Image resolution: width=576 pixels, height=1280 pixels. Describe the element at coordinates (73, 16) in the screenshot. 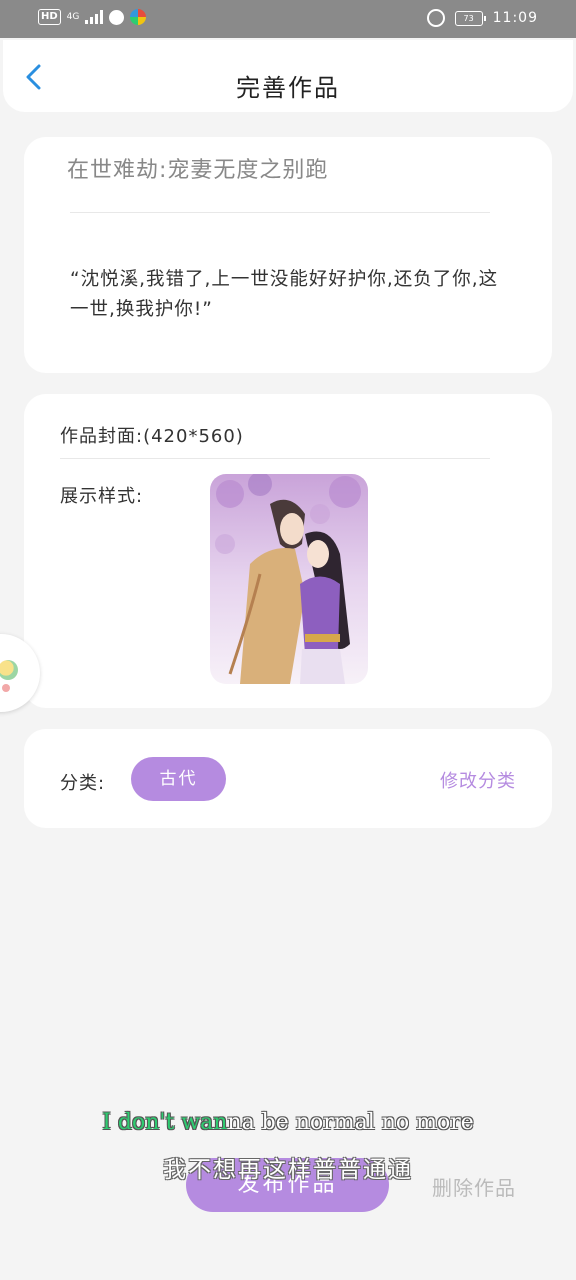

I see `network-type: 4G` at that location.